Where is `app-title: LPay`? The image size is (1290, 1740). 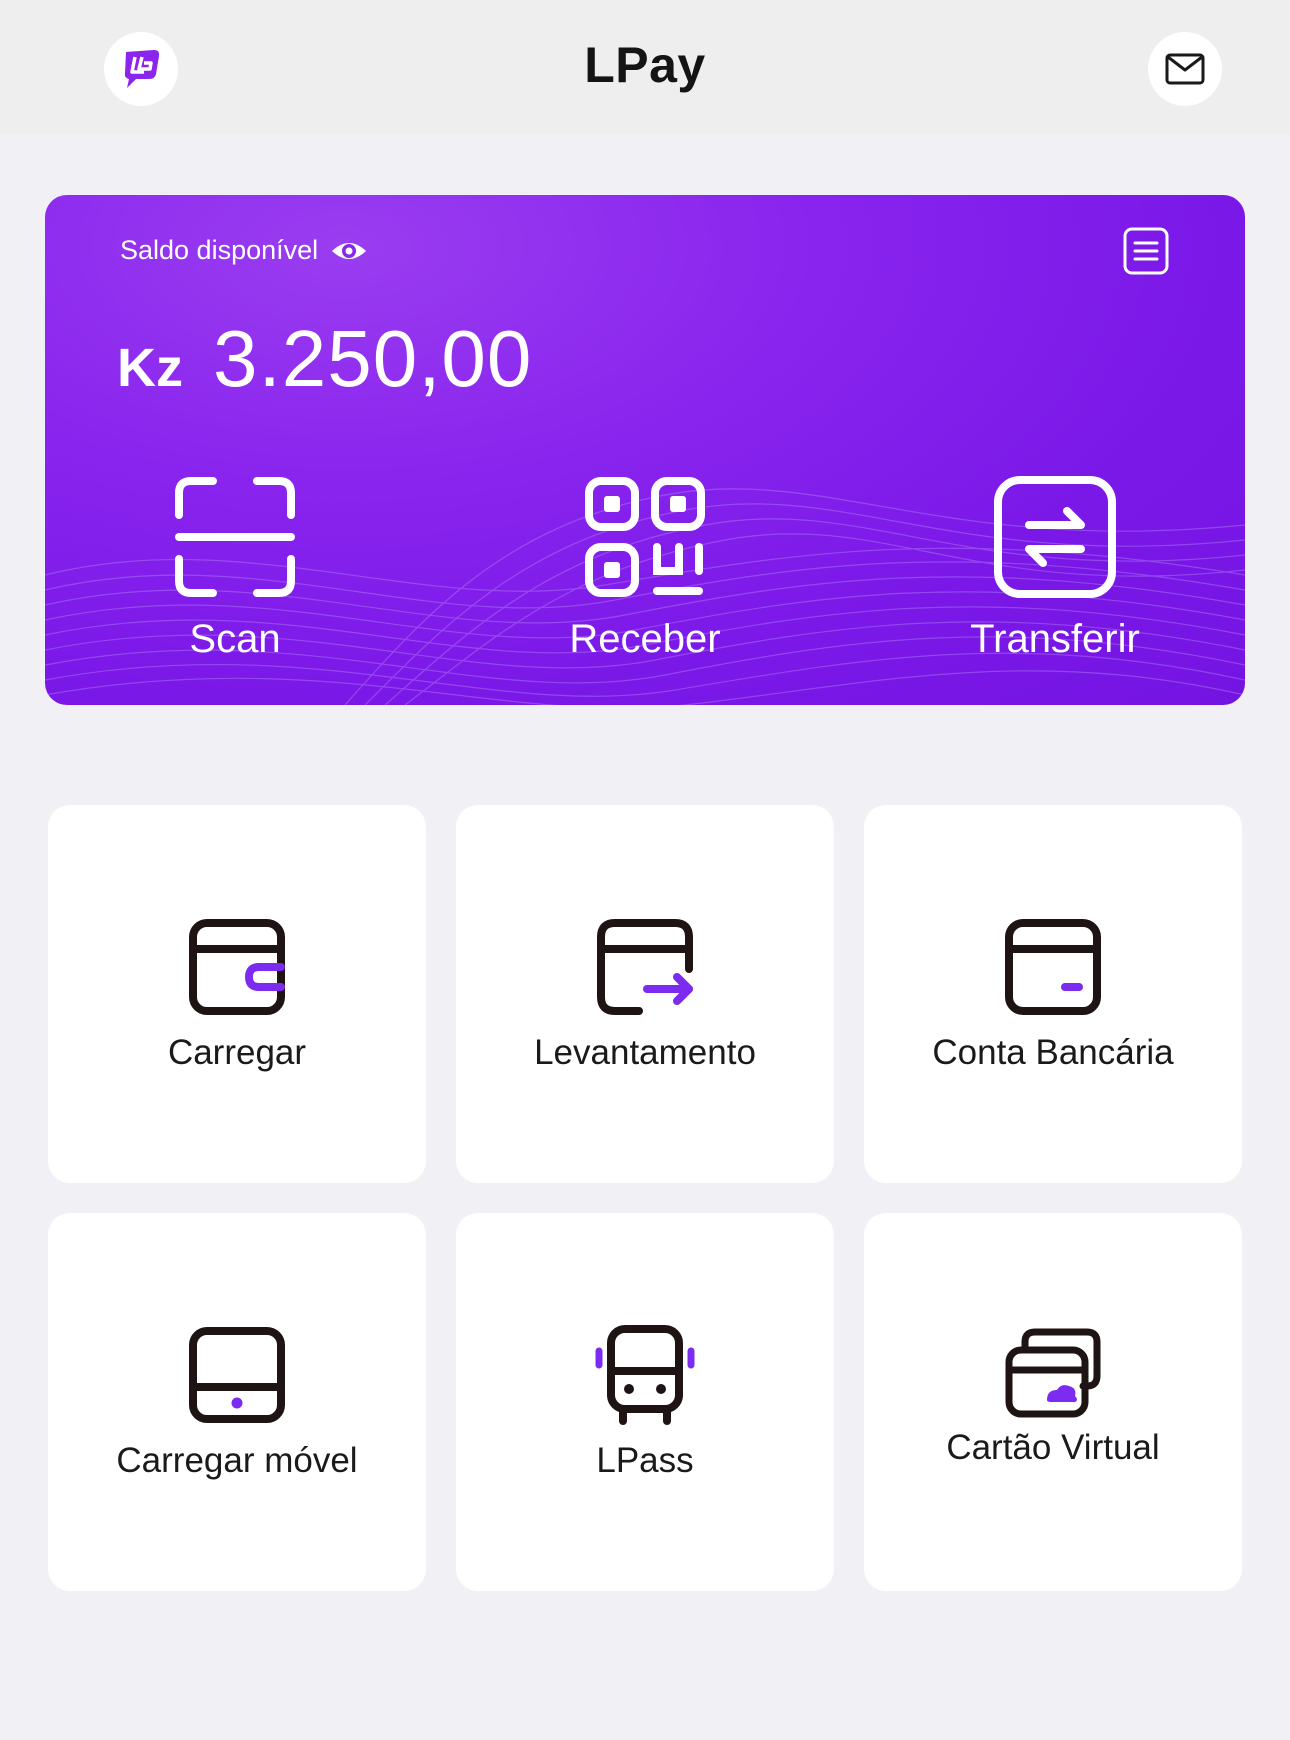 app-title: LPay is located at coordinates (645, 65).